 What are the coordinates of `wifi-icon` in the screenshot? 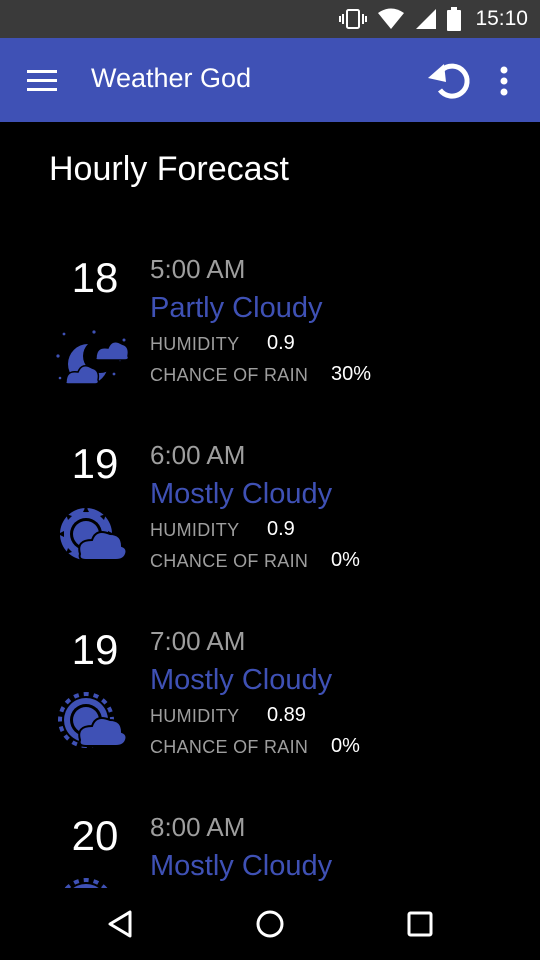 It's located at (391, 18).